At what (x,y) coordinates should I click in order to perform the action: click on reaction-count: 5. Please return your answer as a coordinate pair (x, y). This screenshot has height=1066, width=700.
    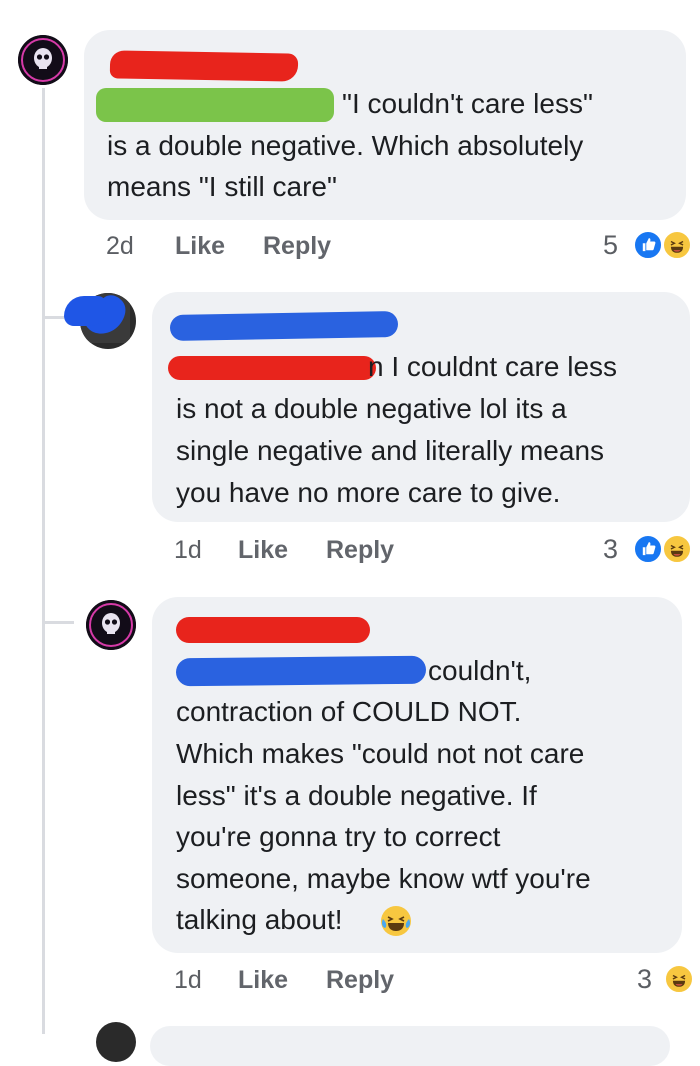
    Looking at the image, I should click on (610, 245).